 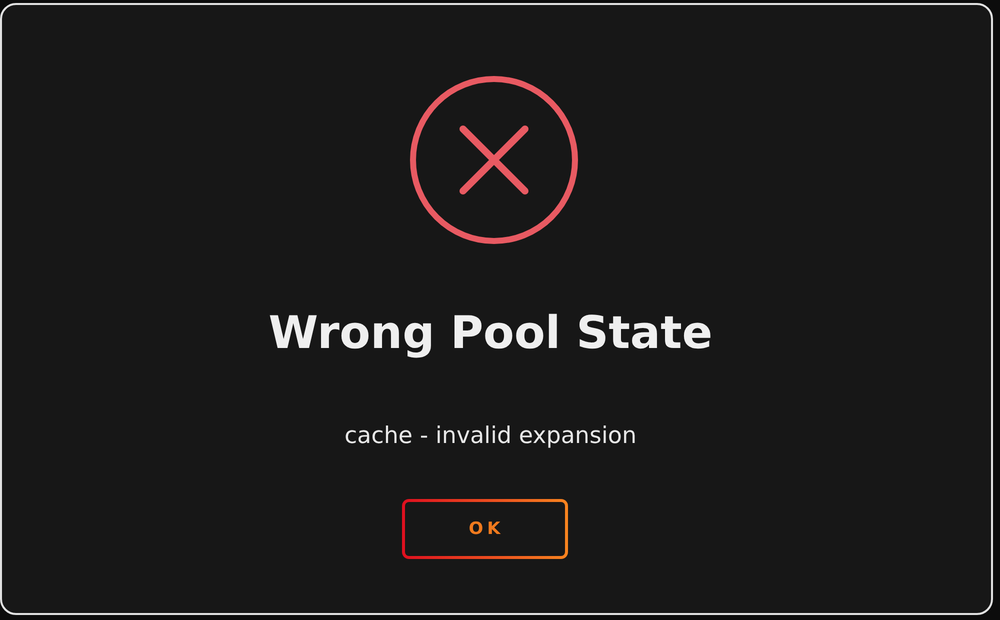 What do you see at coordinates (490, 436) in the screenshot?
I see `dialog-message: cache - invalid expansion` at bounding box center [490, 436].